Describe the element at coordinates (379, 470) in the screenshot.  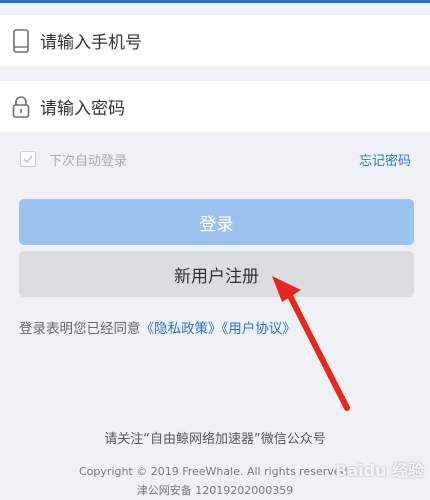
I see `watermark-logo: Baidu 经验` at that location.